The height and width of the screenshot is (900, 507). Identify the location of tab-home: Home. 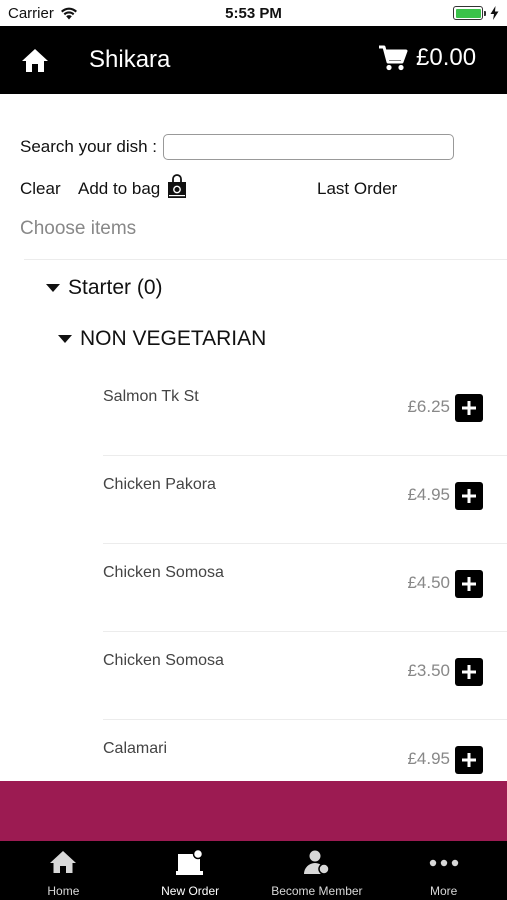
(63, 870).